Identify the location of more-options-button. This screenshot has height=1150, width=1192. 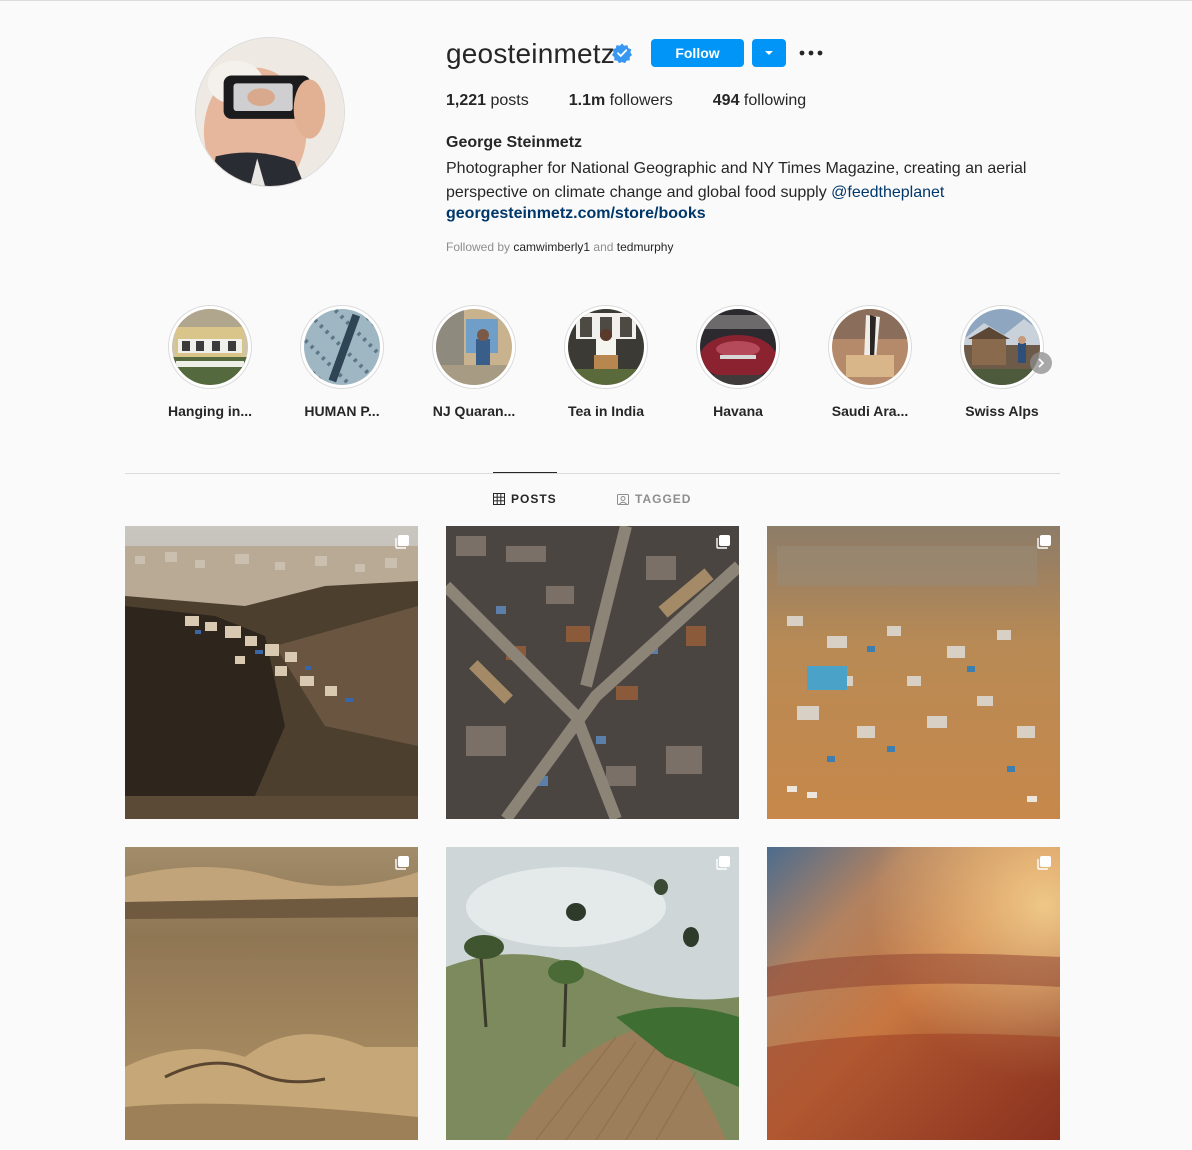
(811, 53).